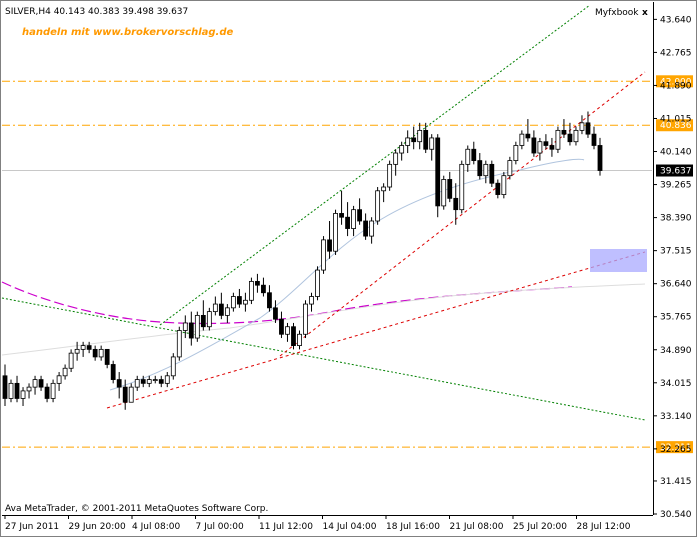 The width and height of the screenshot is (697, 538). I want to click on y-tick-label: 33.140, so click(676, 417).